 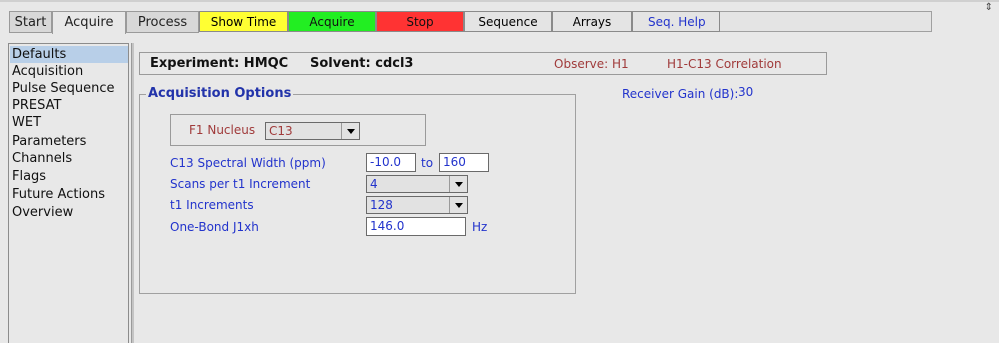 What do you see at coordinates (243, 21) in the screenshot?
I see `show-time-button: Show Time` at bounding box center [243, 21].